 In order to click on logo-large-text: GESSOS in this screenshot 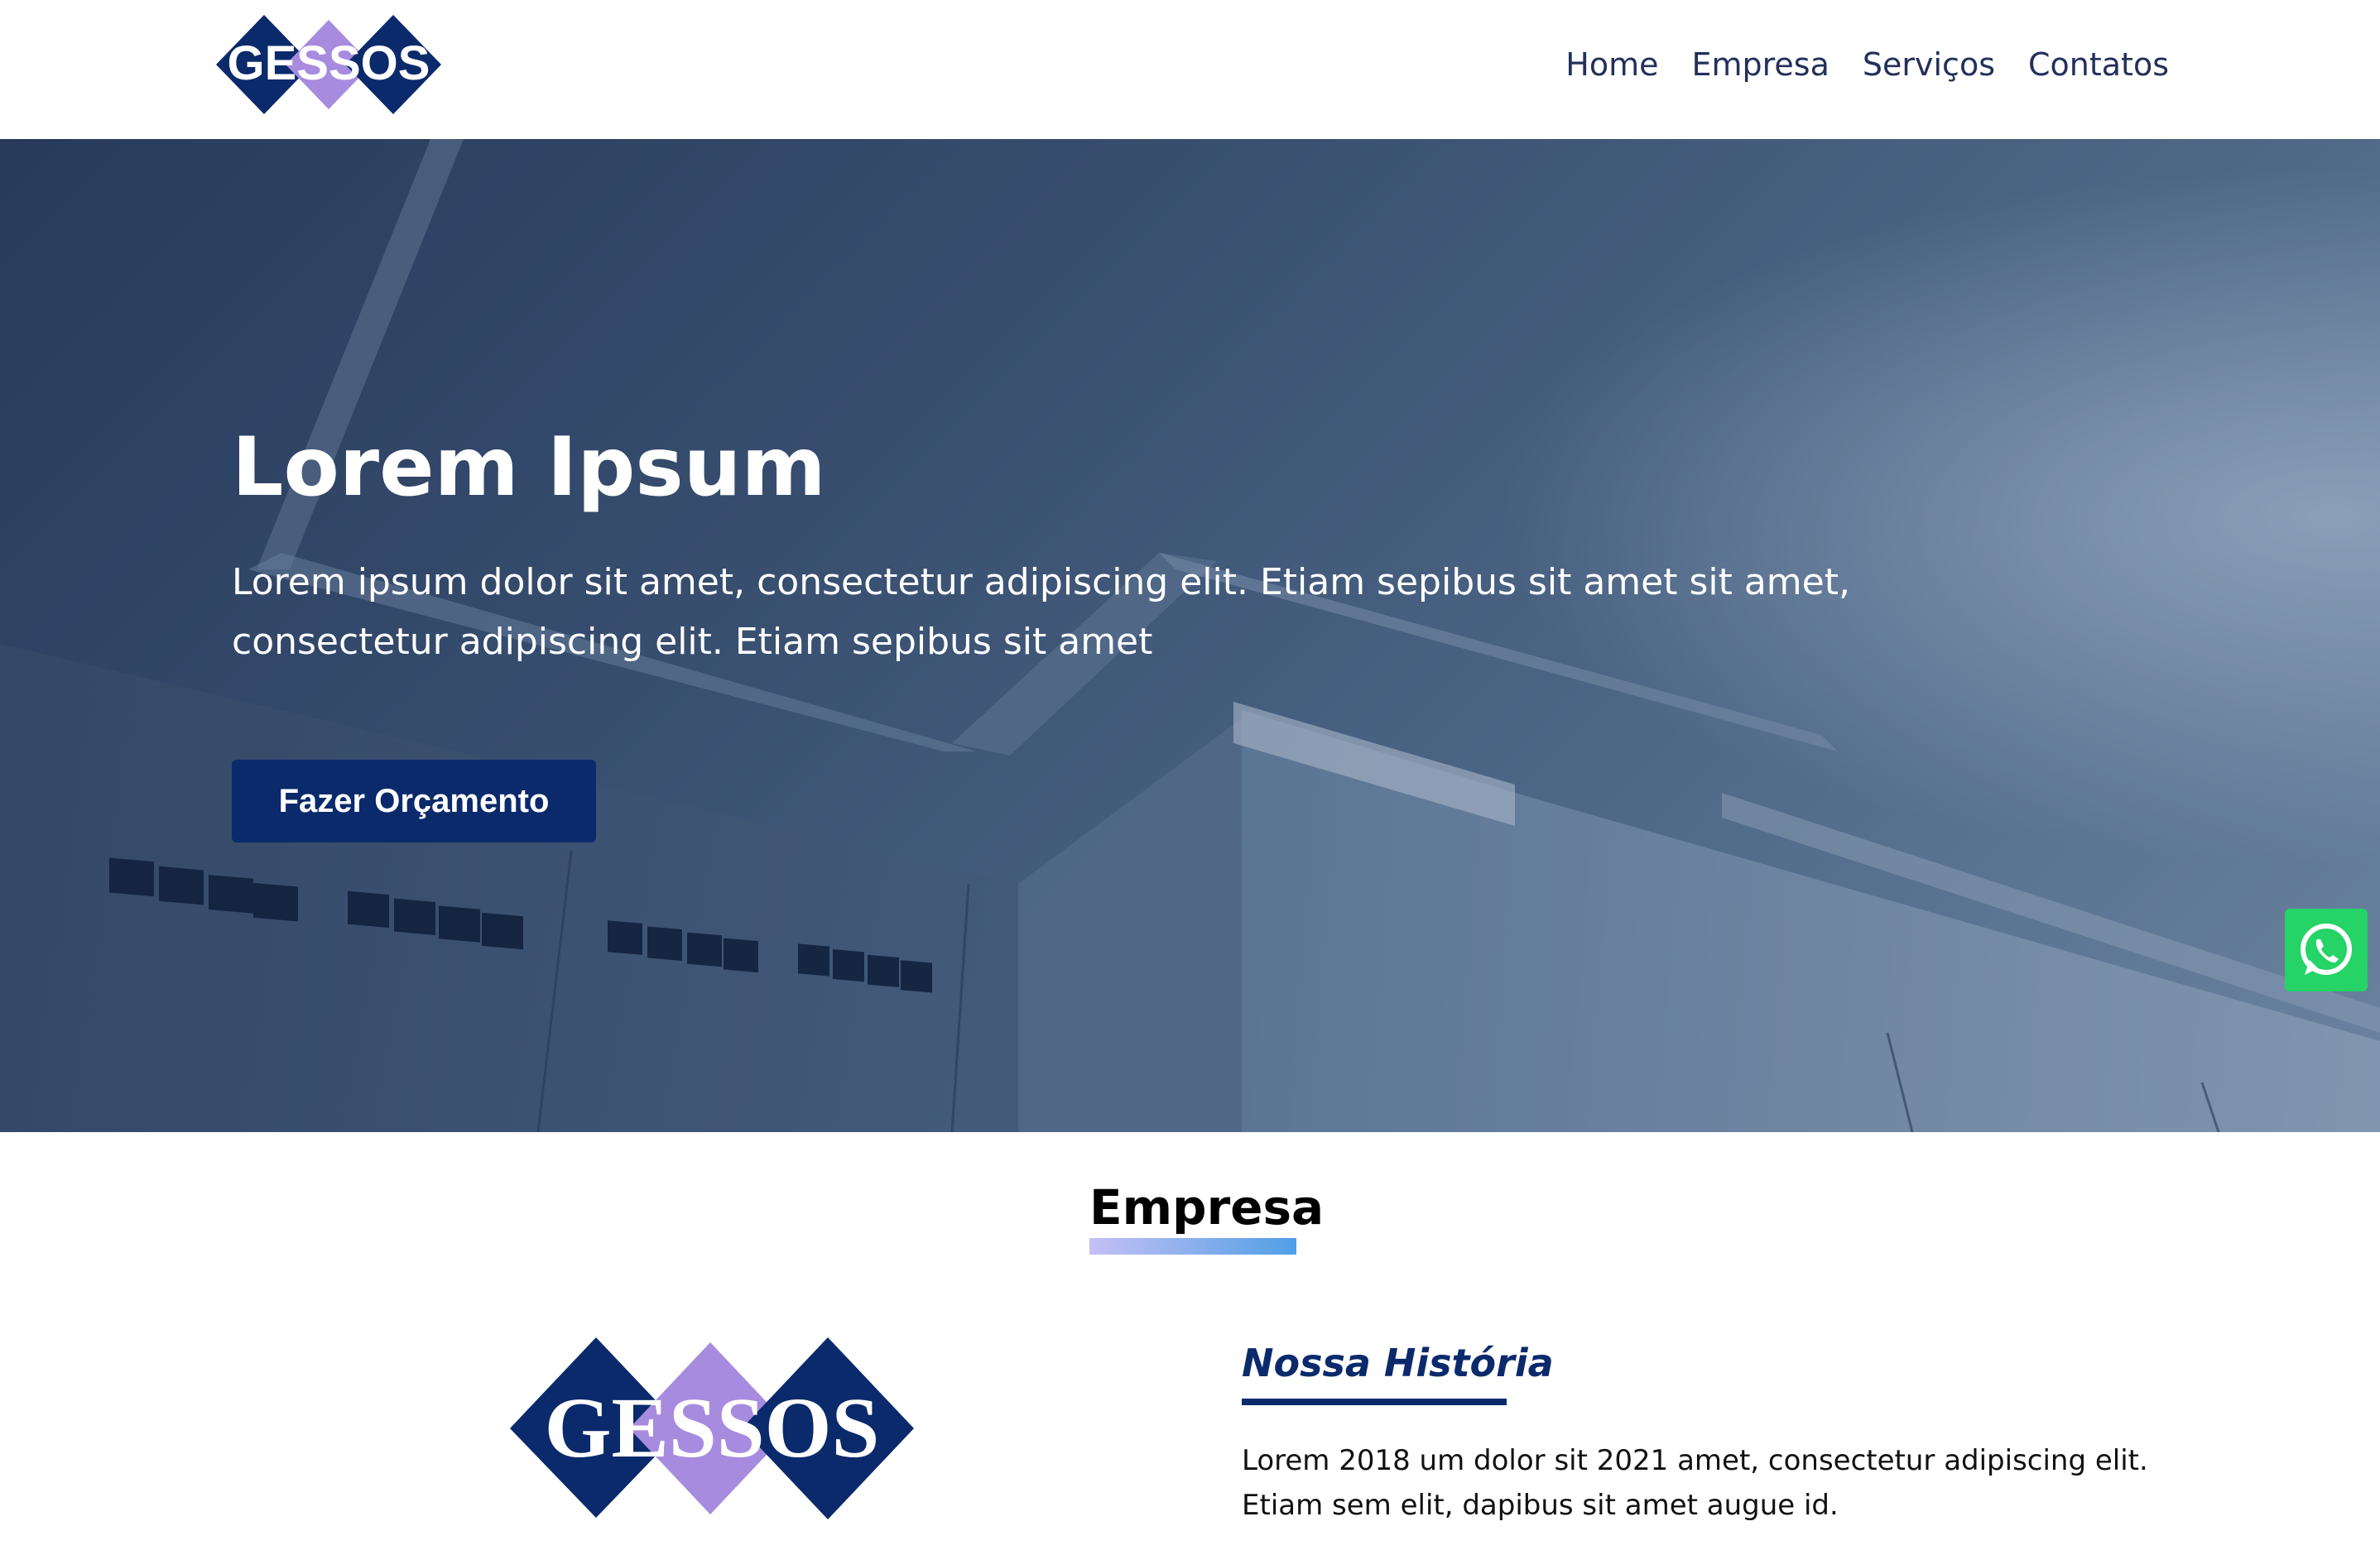, I will do `click(712, 1428)`.